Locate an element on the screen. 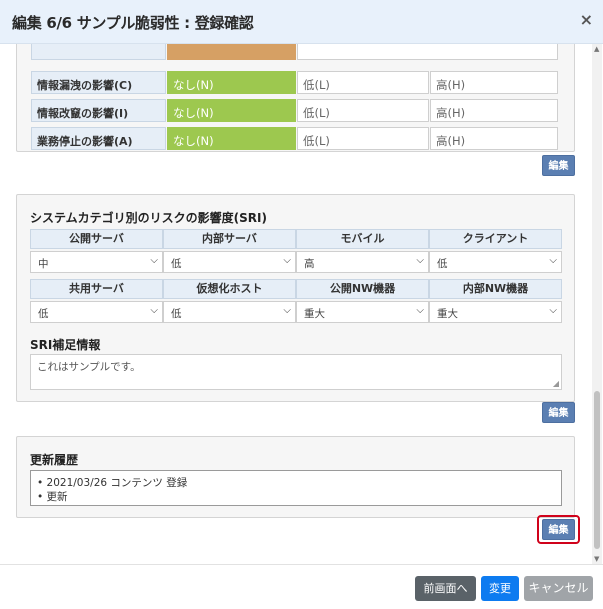 The width and height of the screenshot is (603, 609). option-high-i: 高(H) is located at coordinates (494, 110).